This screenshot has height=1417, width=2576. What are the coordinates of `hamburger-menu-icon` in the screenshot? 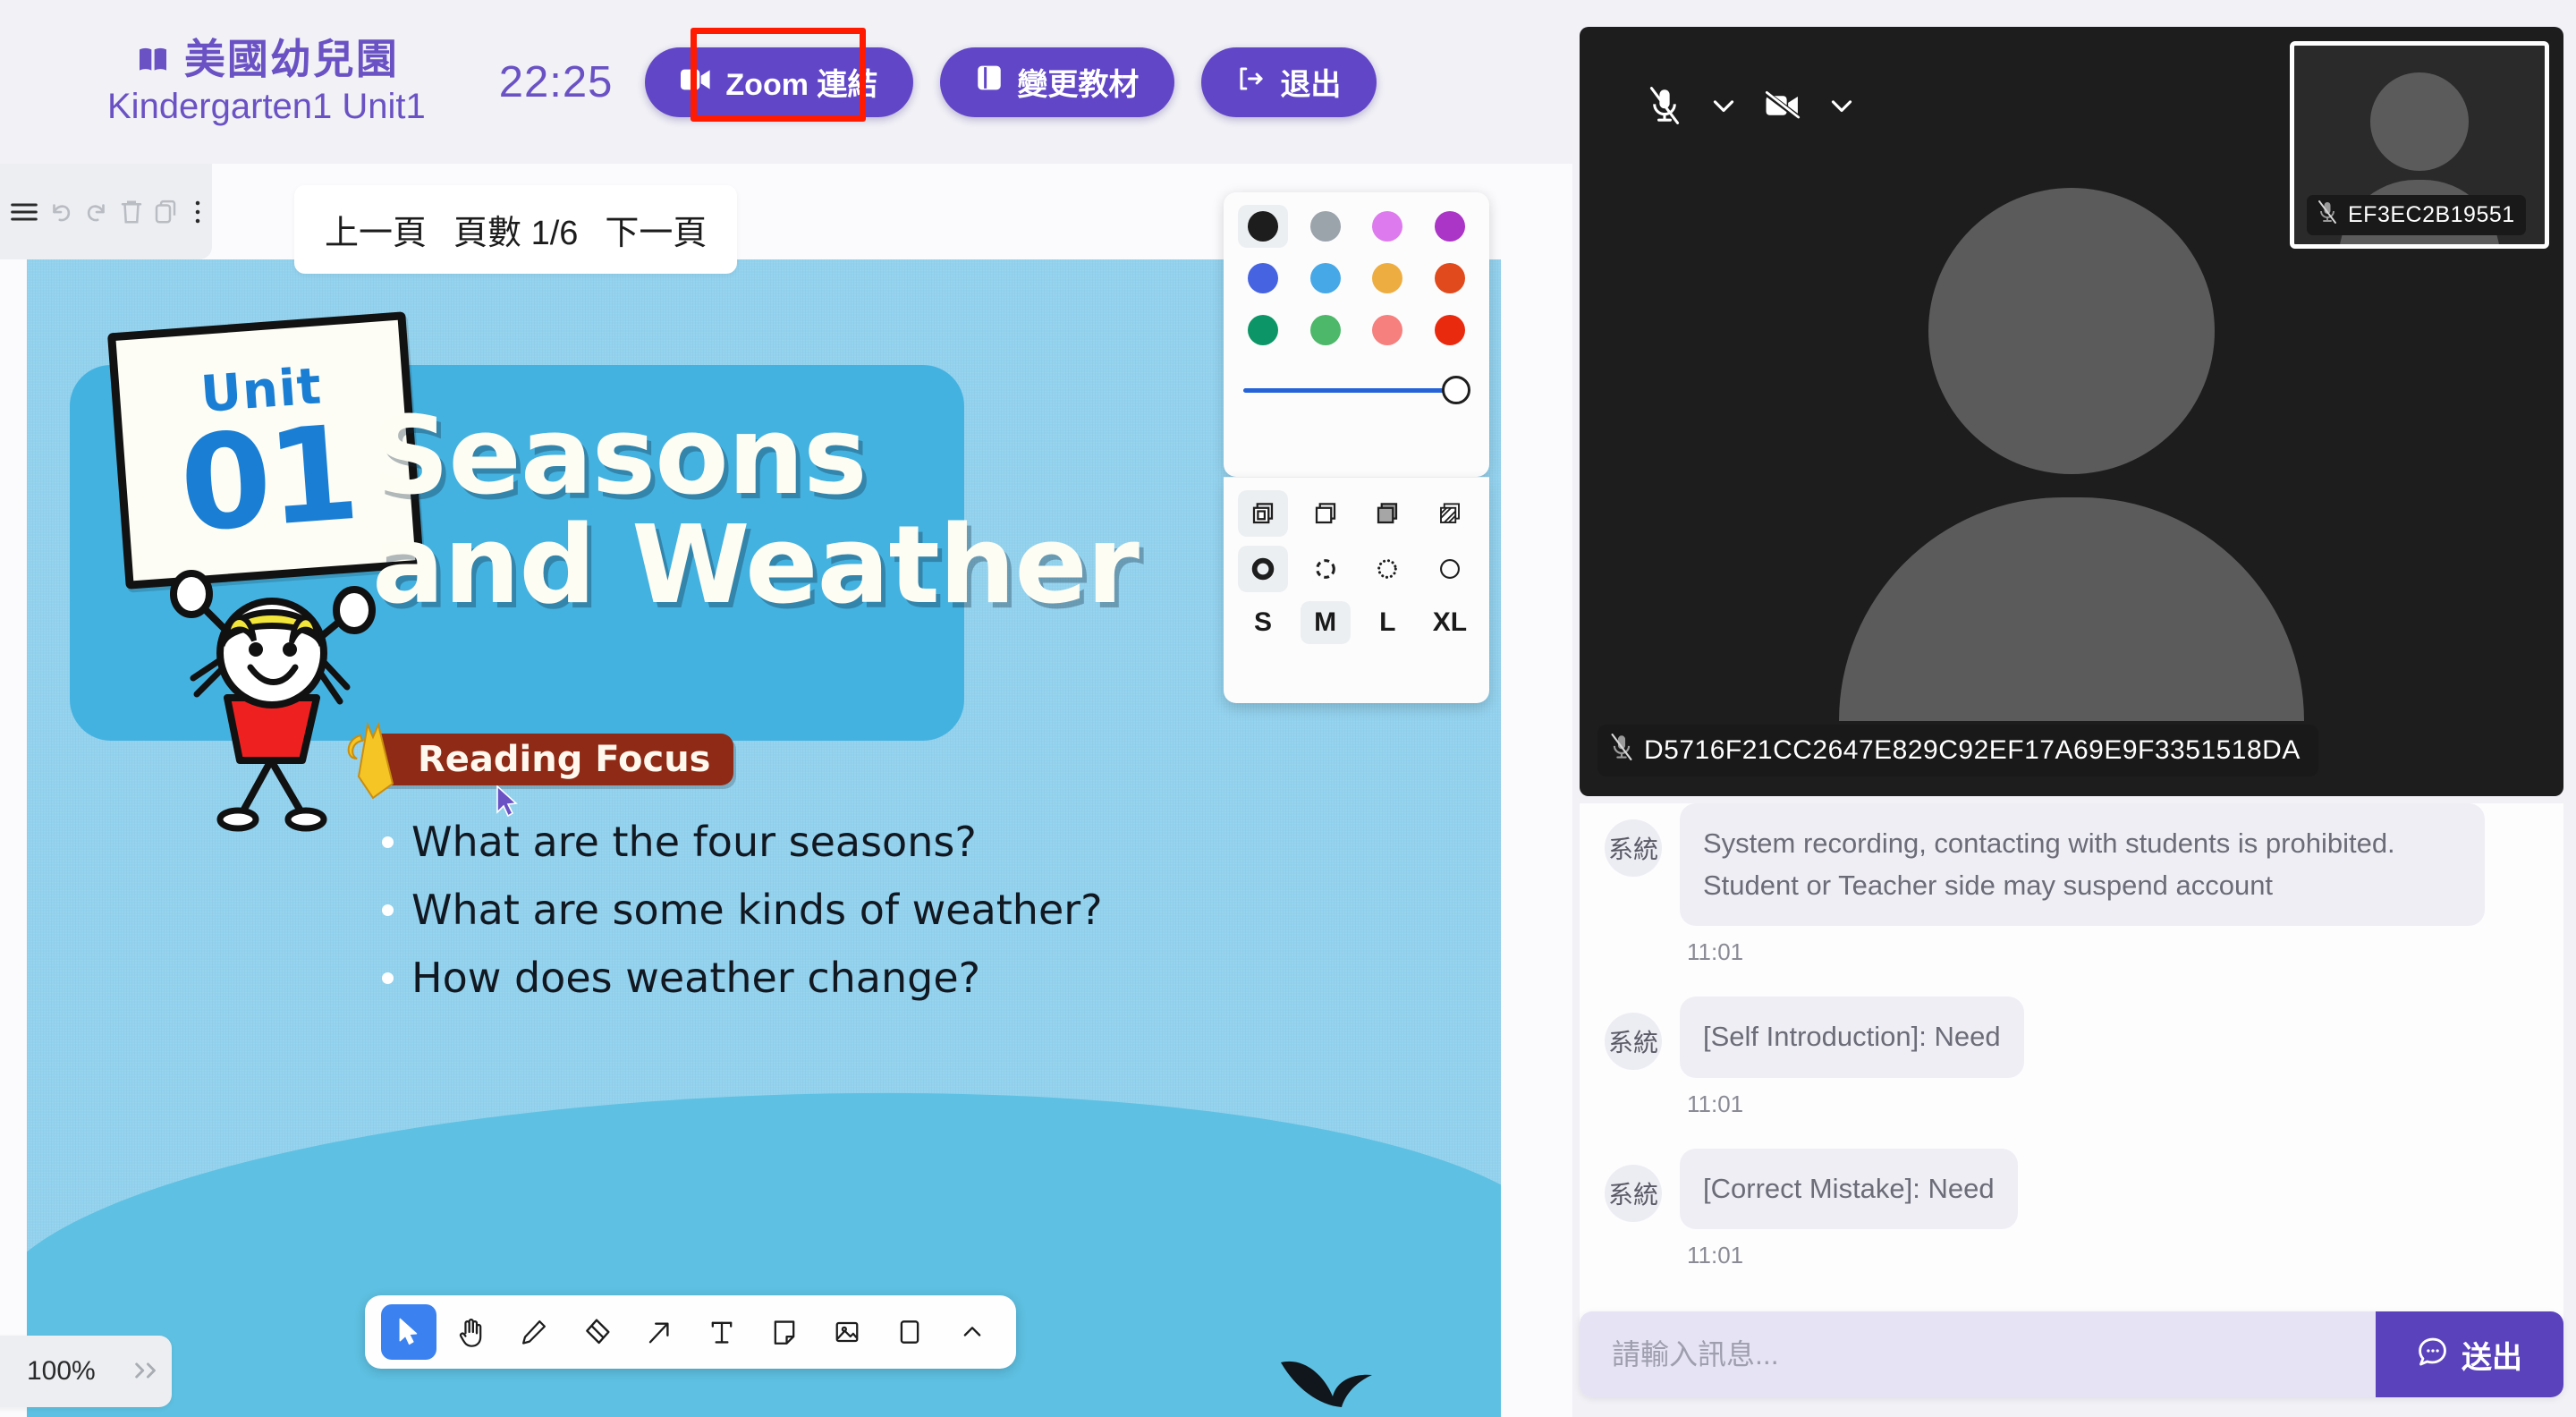 It's located at (24, 212).